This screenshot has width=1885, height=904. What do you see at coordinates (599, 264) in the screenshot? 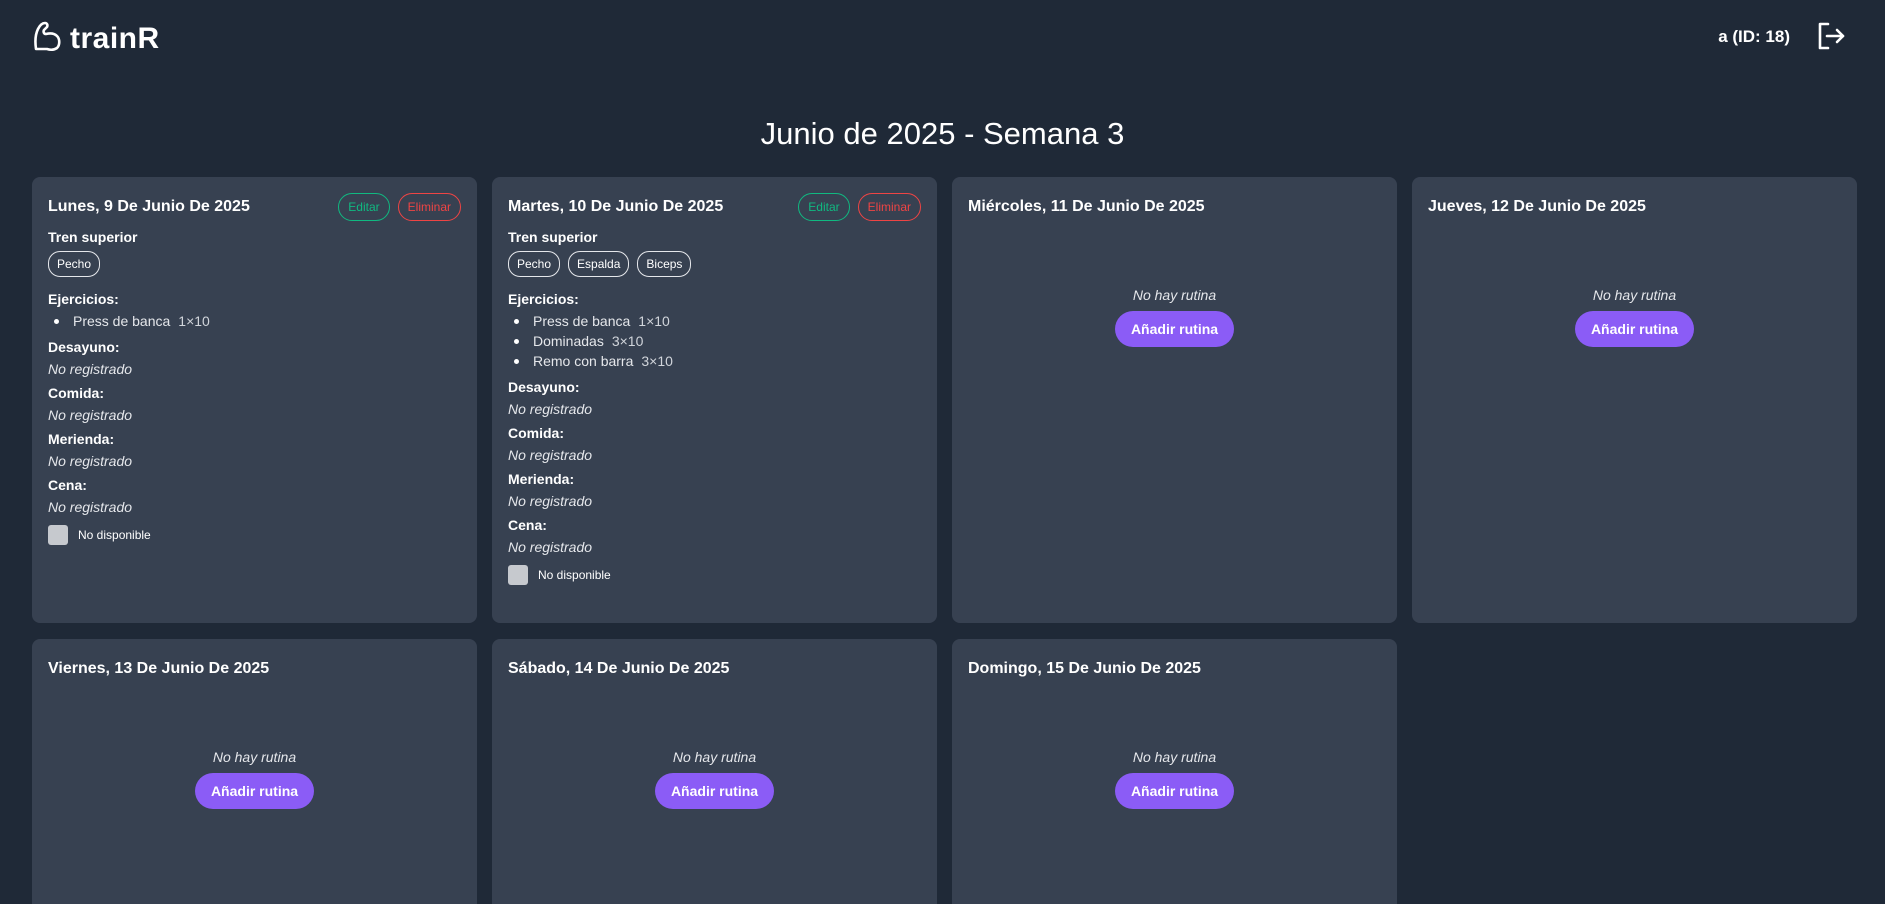
I see `muscle-tag: Espalda` at bounding box center [599, 264].